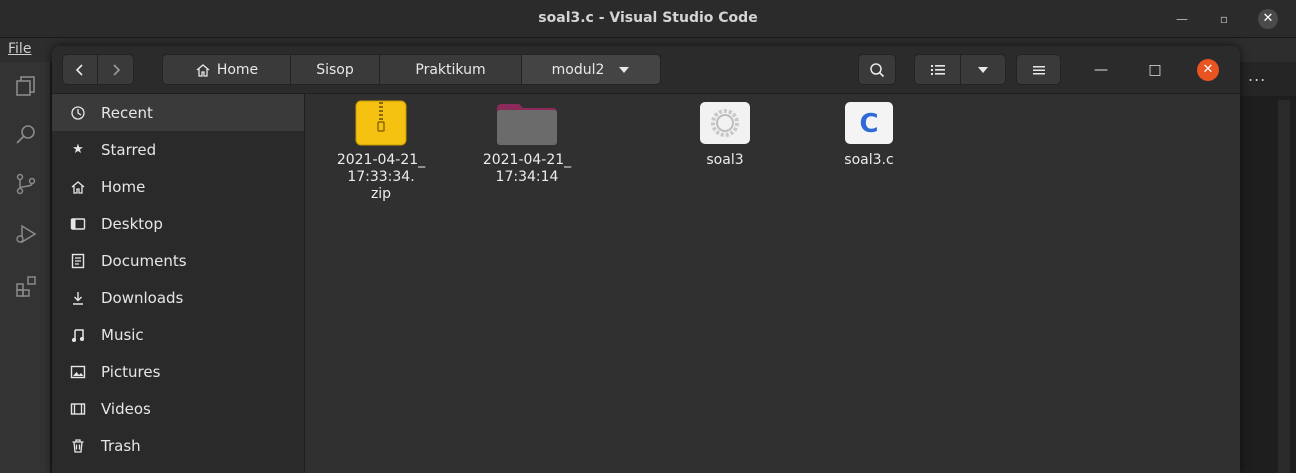 This screenshot has height=473, width=1296. Describe the element at coordinates (26, 286) in the screenshot. I see `extensions-icon` at that location.